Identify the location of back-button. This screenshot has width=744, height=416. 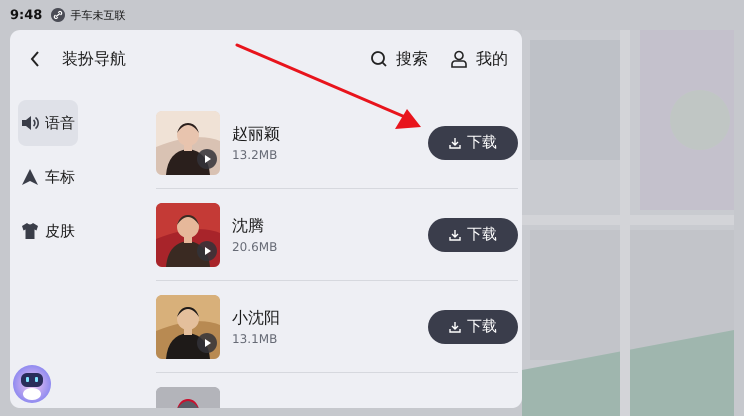
(35, 59).